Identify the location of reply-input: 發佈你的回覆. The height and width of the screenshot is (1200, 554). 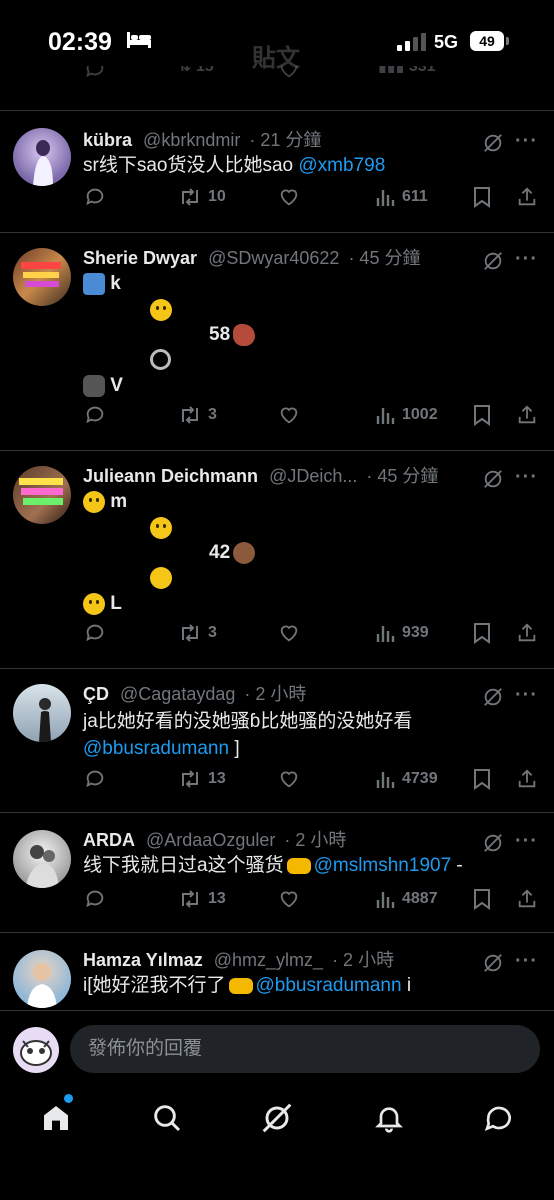
(305, 1049).